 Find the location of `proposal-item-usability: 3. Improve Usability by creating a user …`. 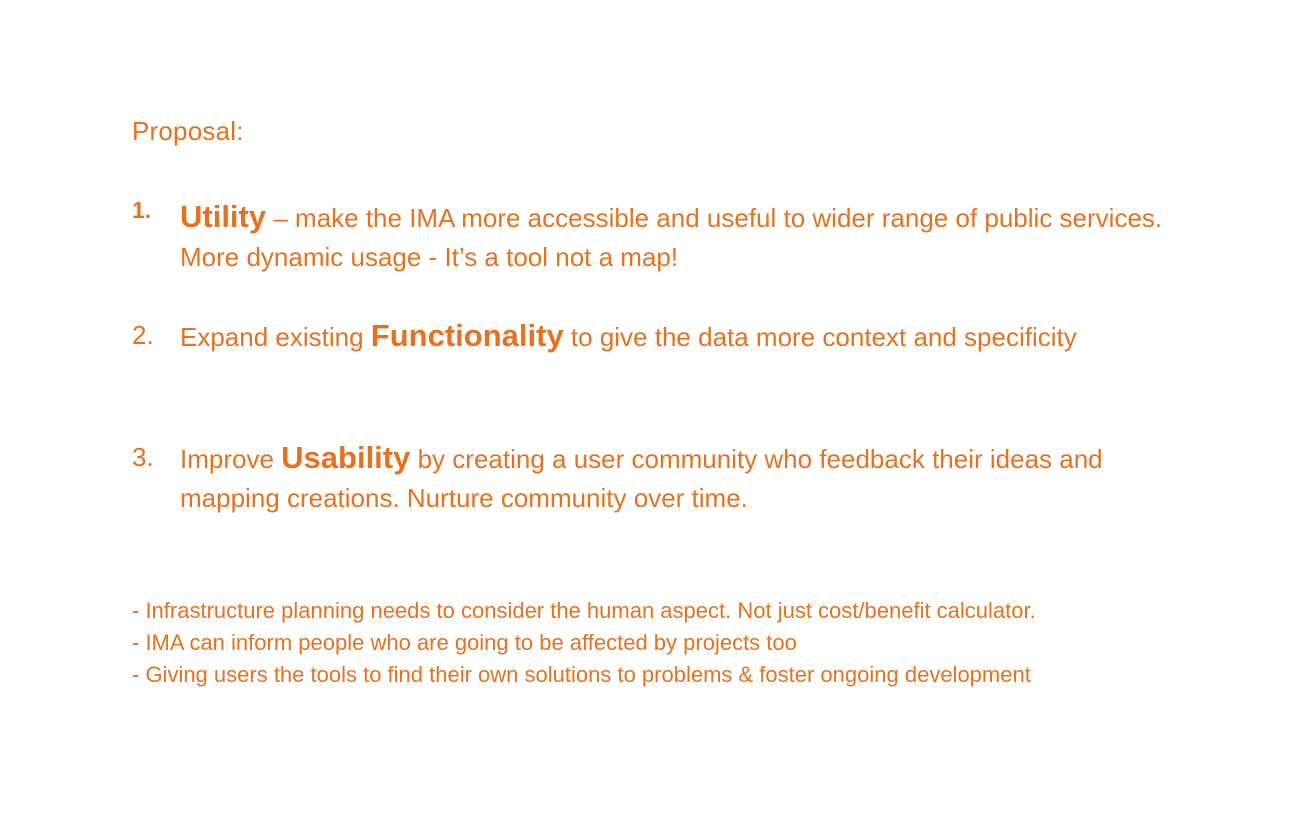

proposal-item-usability: 3. Improve Usability by creating a user … is located at coordinates (657, 478).